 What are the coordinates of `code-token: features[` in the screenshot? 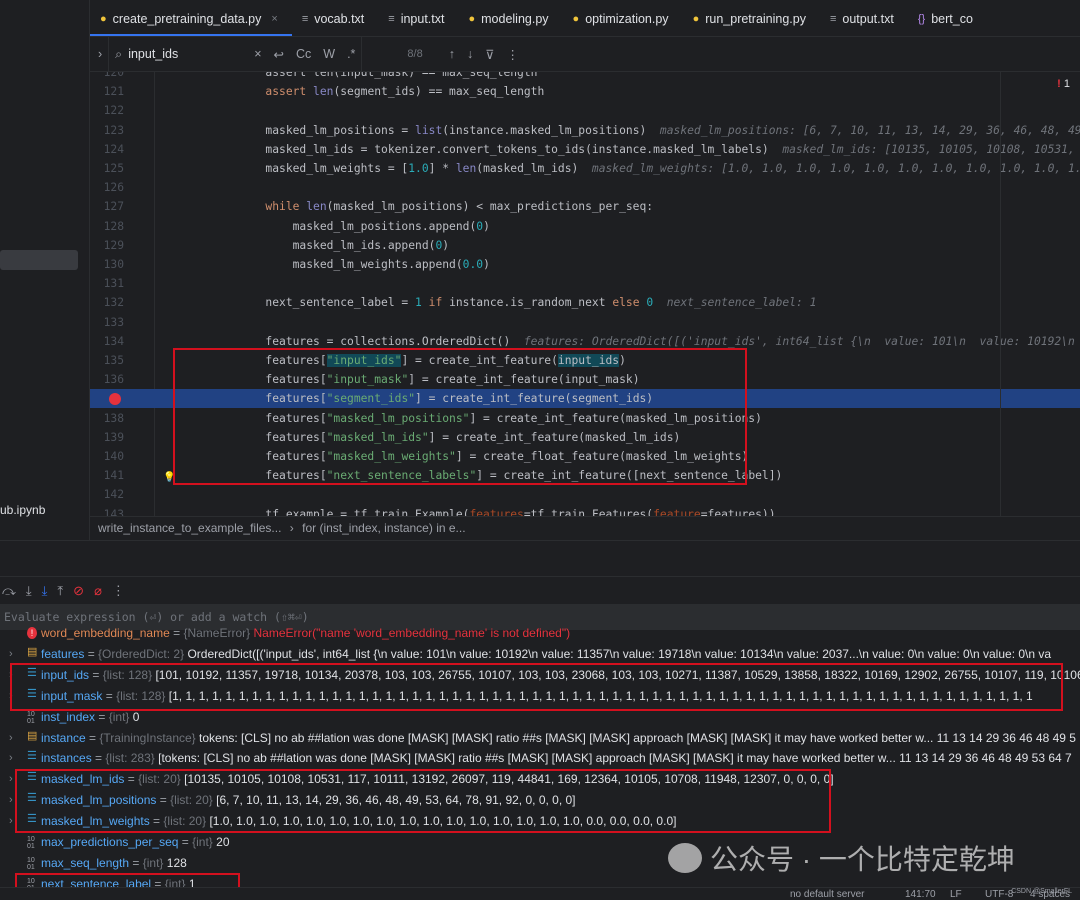 It's located at (269, 437).